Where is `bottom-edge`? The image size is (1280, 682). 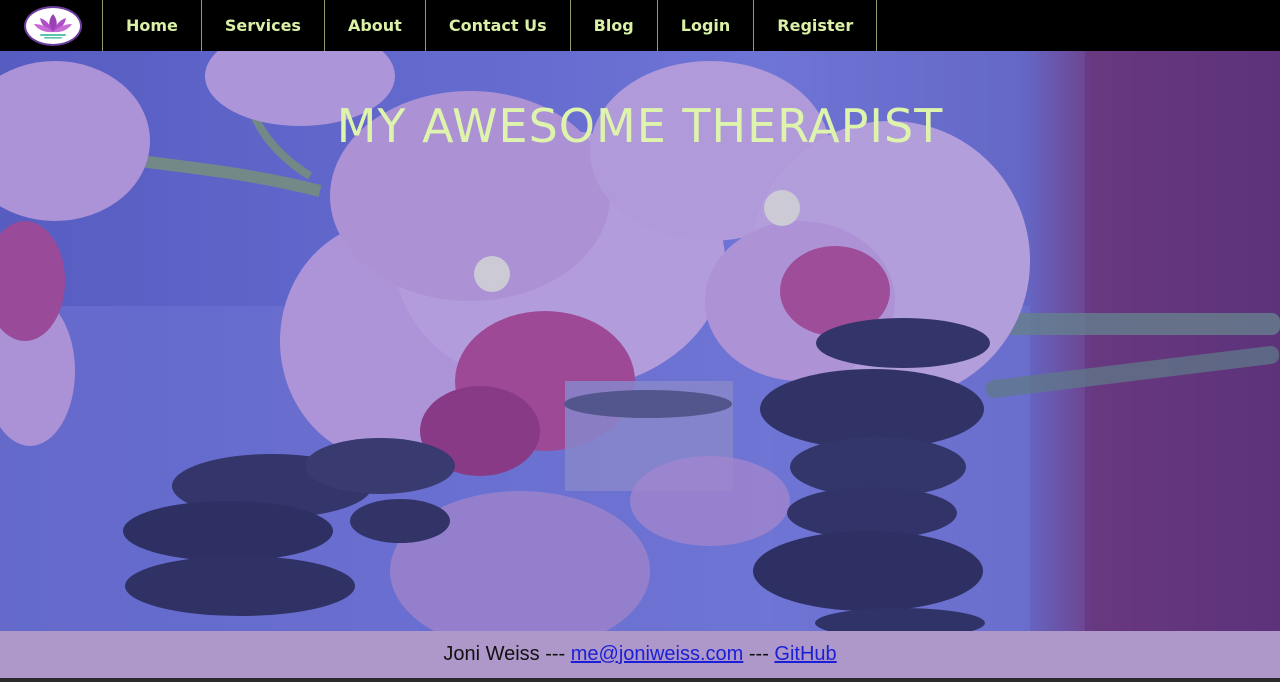 bottom-edge is located at coordinates (640, 680).